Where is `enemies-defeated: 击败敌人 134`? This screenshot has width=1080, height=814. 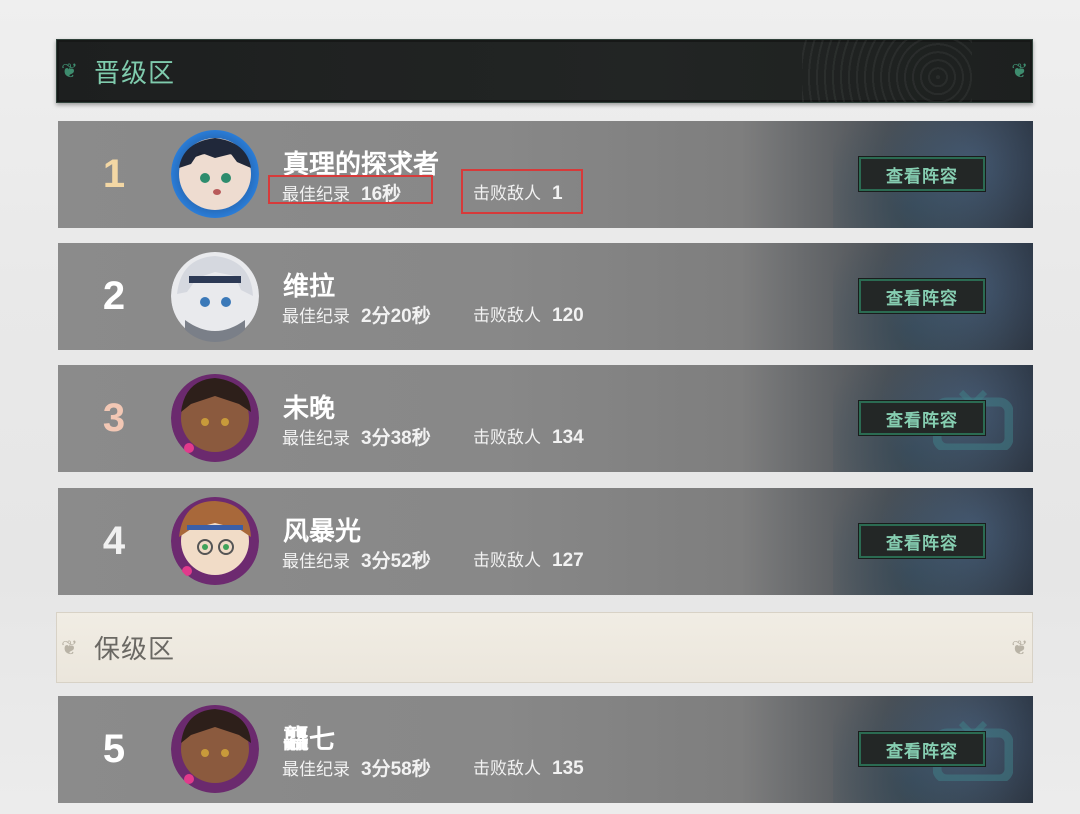
enemies-defeated: 击败敌人 134 is located at coordinates (528, 436).